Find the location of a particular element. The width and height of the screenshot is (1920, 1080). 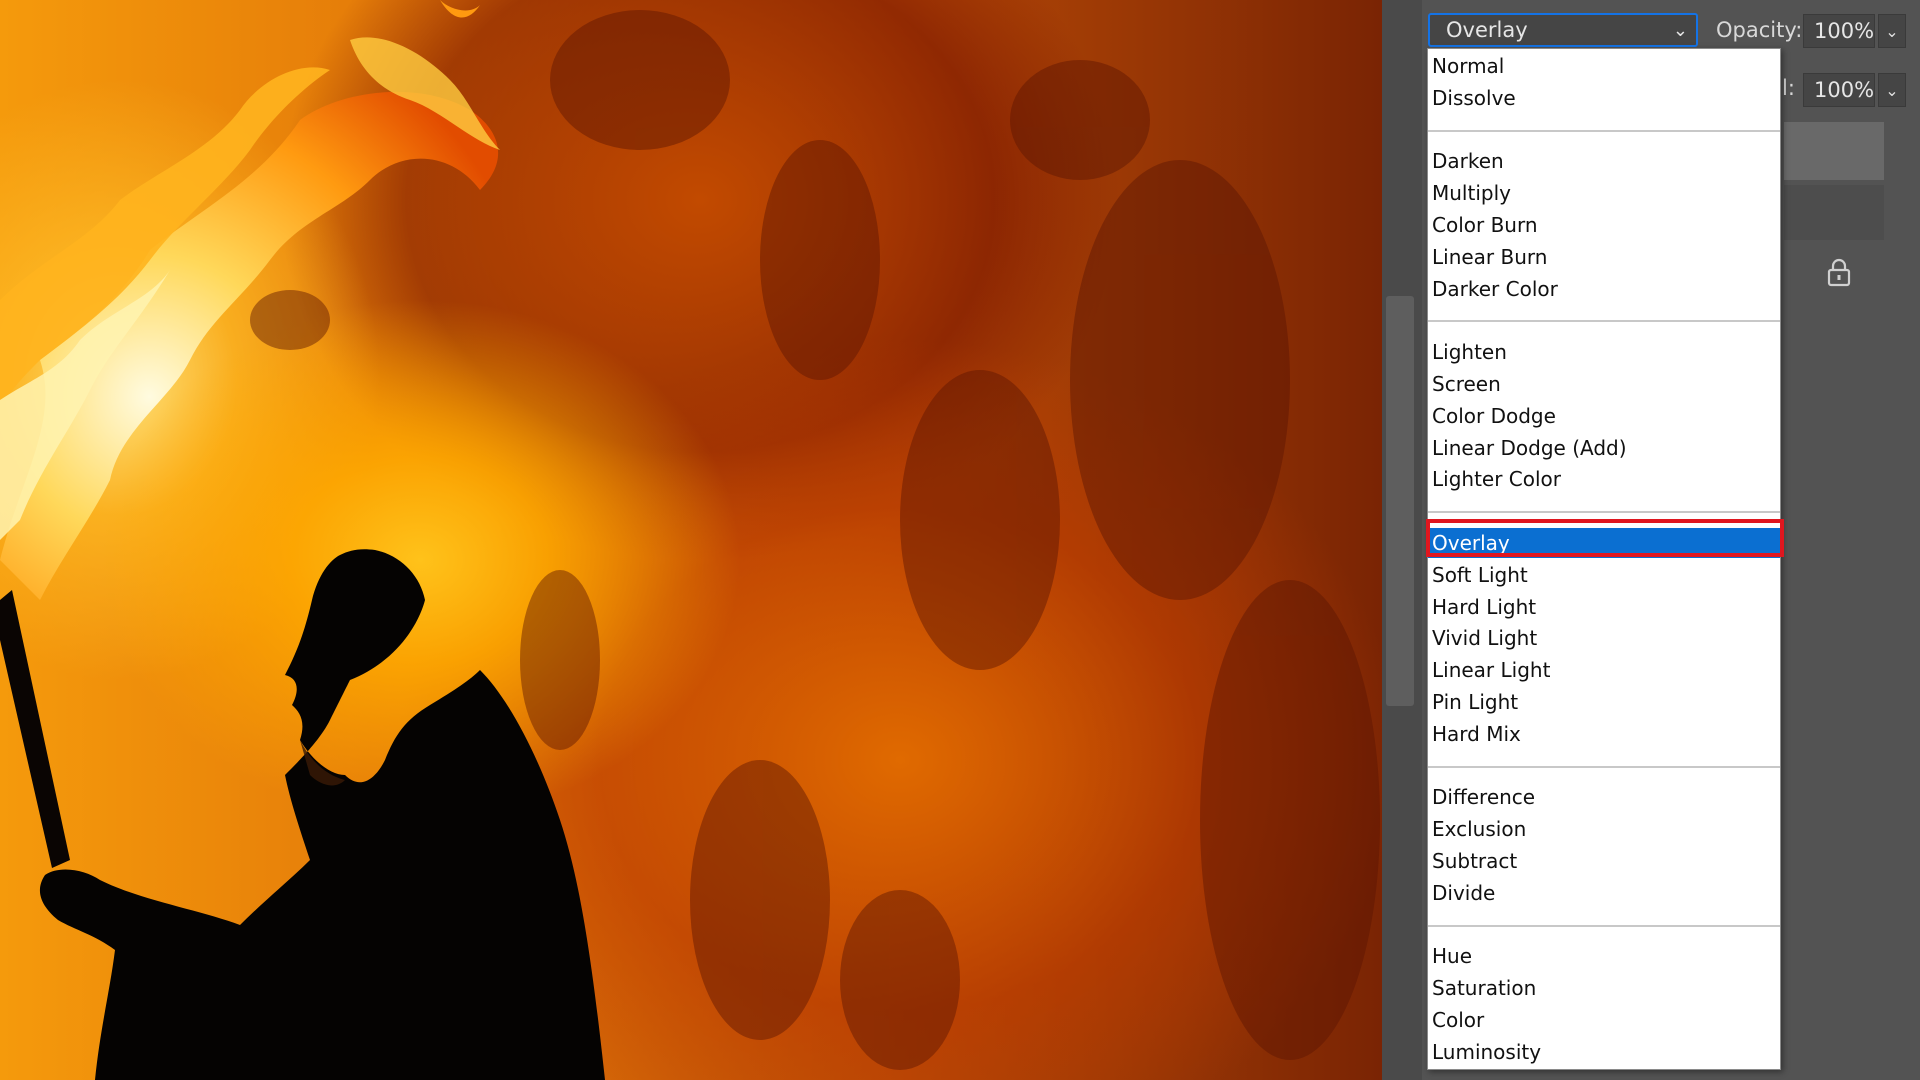

menu-item-hue: Hue is located at coordinates (1604, 956).